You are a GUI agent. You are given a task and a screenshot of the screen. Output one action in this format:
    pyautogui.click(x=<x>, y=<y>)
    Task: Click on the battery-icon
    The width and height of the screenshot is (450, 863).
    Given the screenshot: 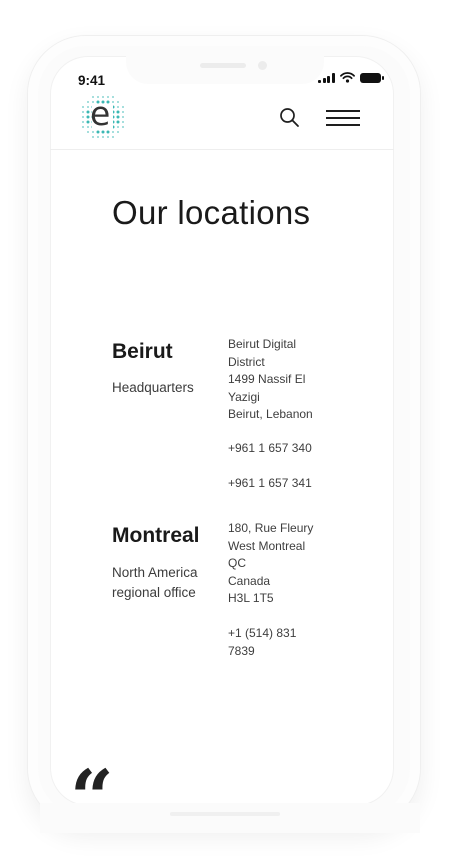 What is the action you would take?
    pyautogui.click(x=371, y=77)
    